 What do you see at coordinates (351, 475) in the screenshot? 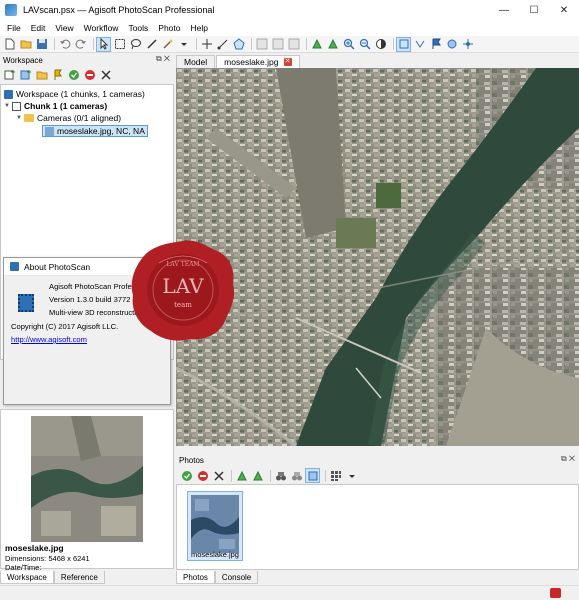
I see `chevron-down-icon` at bounding box center [351, 475].